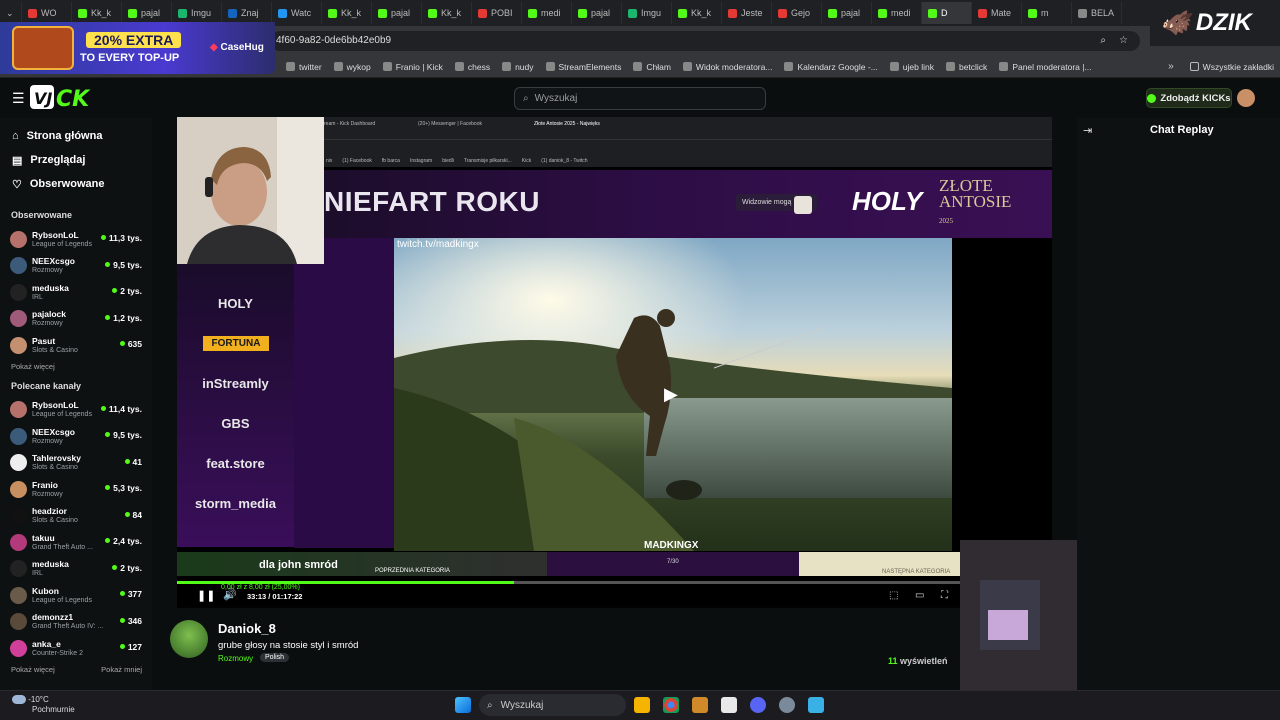 The image size is (1280, 720). Describe the element at coordinates (76, 463) in the screenshot. I see `channel-item: Tahlerovsky Slots & Casino 41` at that location.